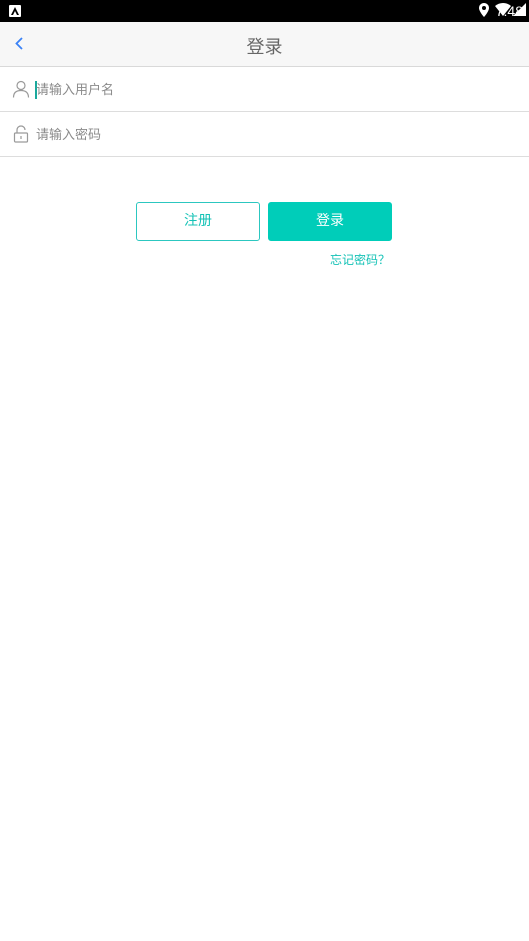  I want to click on password-row, so click(264, 134).